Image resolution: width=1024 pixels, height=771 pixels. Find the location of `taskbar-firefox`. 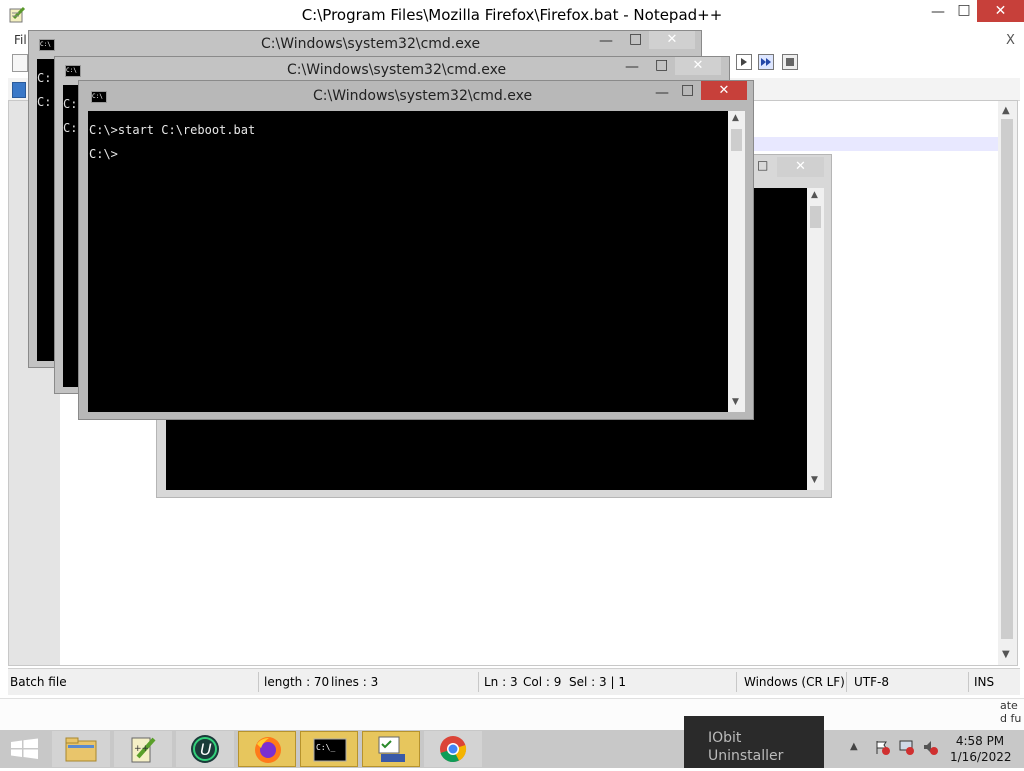

taskbar-firefox is located at coordinates (267, 749).